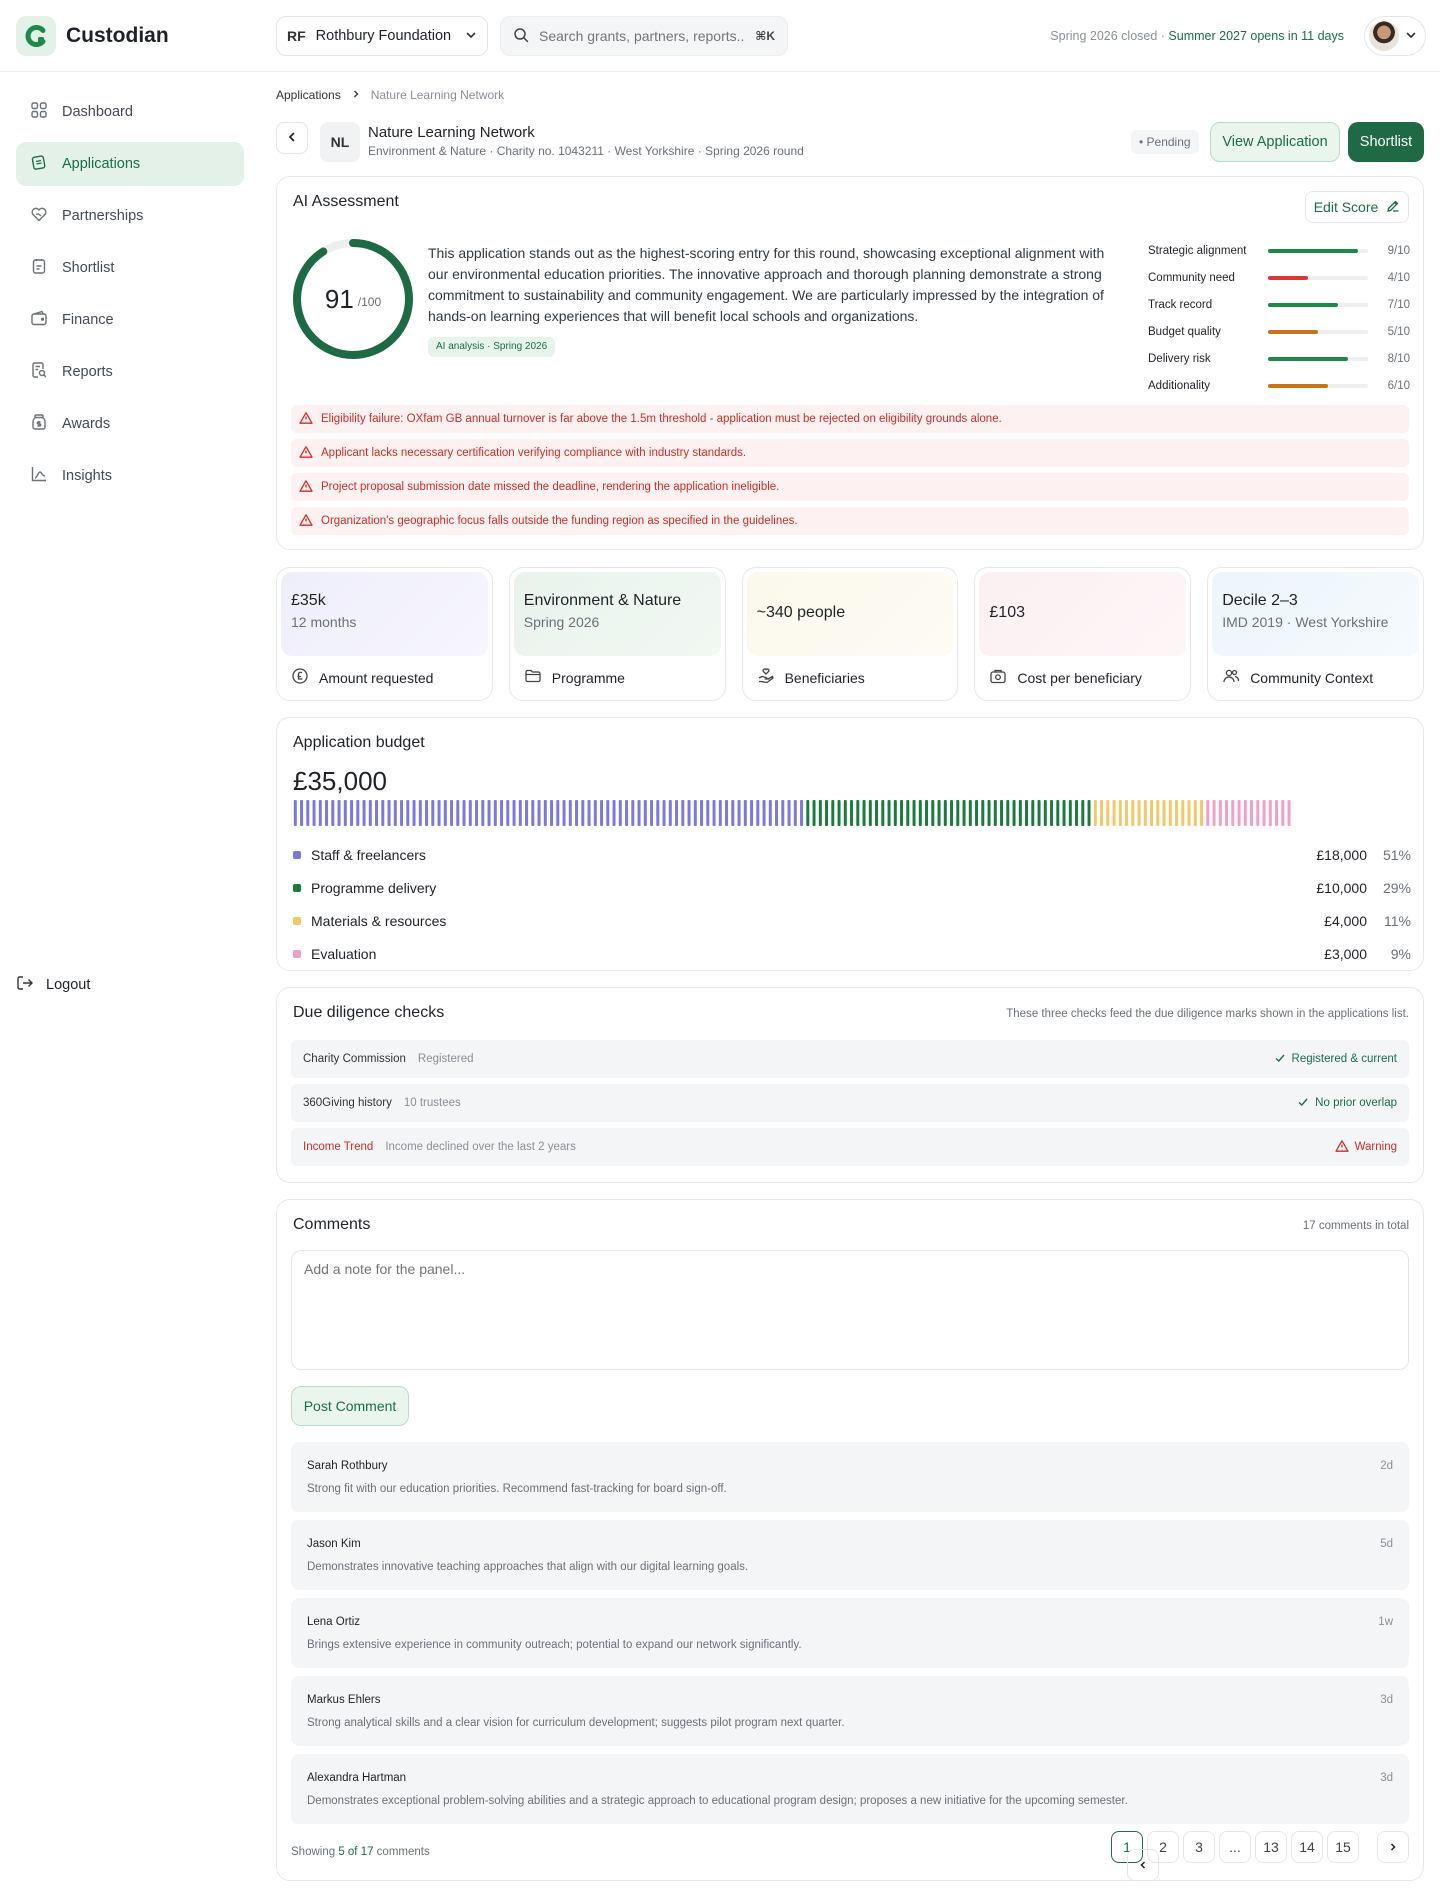 This screenshot has width=1440, height=1895. Describe the element at coordinates (574, 677) in the screenshot. I see `tile-footer: Programme` at that location.